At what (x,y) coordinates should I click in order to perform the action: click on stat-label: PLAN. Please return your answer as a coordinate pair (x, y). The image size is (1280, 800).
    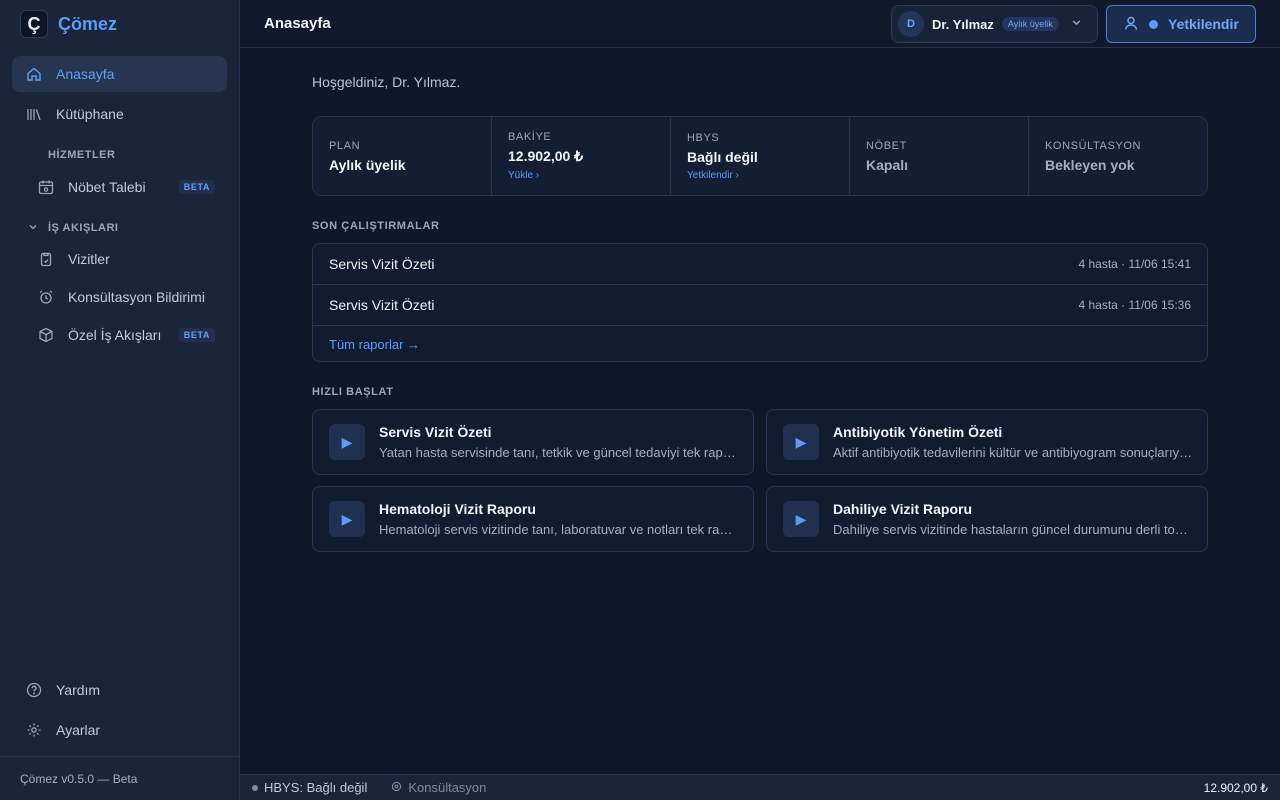
    Looking at the image, I should click on (345, 145).